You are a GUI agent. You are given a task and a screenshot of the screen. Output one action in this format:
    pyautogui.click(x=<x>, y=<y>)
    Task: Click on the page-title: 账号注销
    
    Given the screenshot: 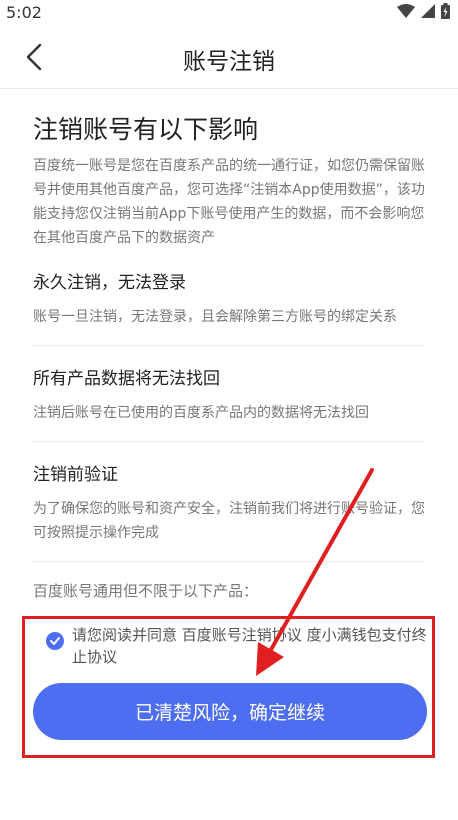 What is the action you would take?
    pyautogui.click(x=229, y=62)
    